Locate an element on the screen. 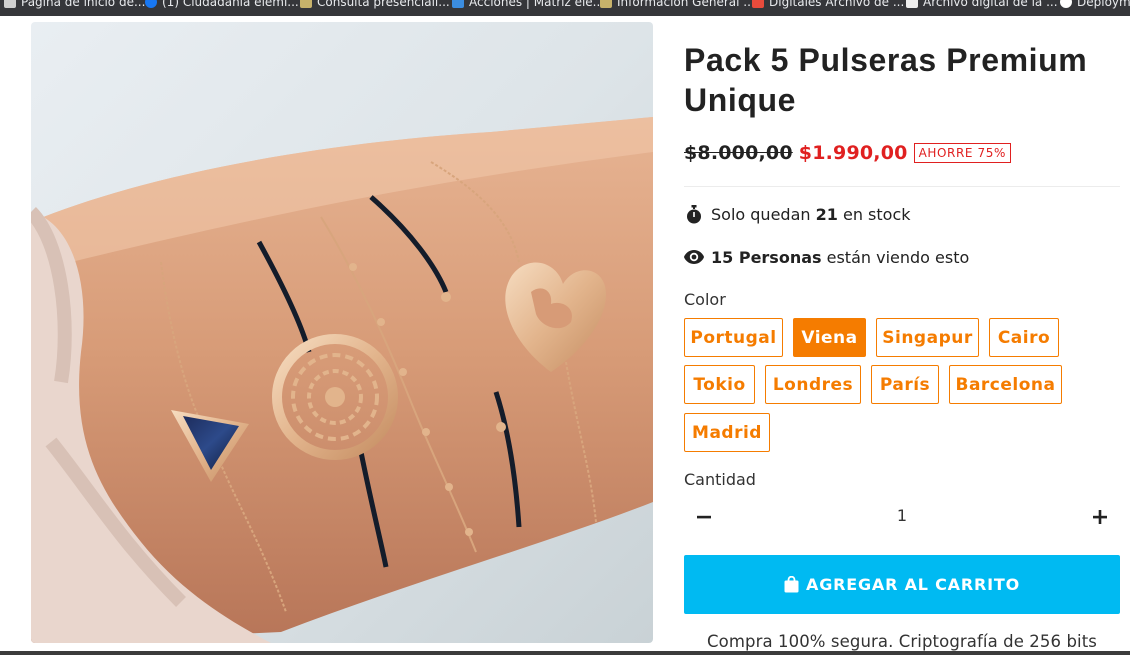 The height and width of the screenshot is (655, 1130). stock-notice: Solo quedan 21 en stock is located at coordinates (797, 214).